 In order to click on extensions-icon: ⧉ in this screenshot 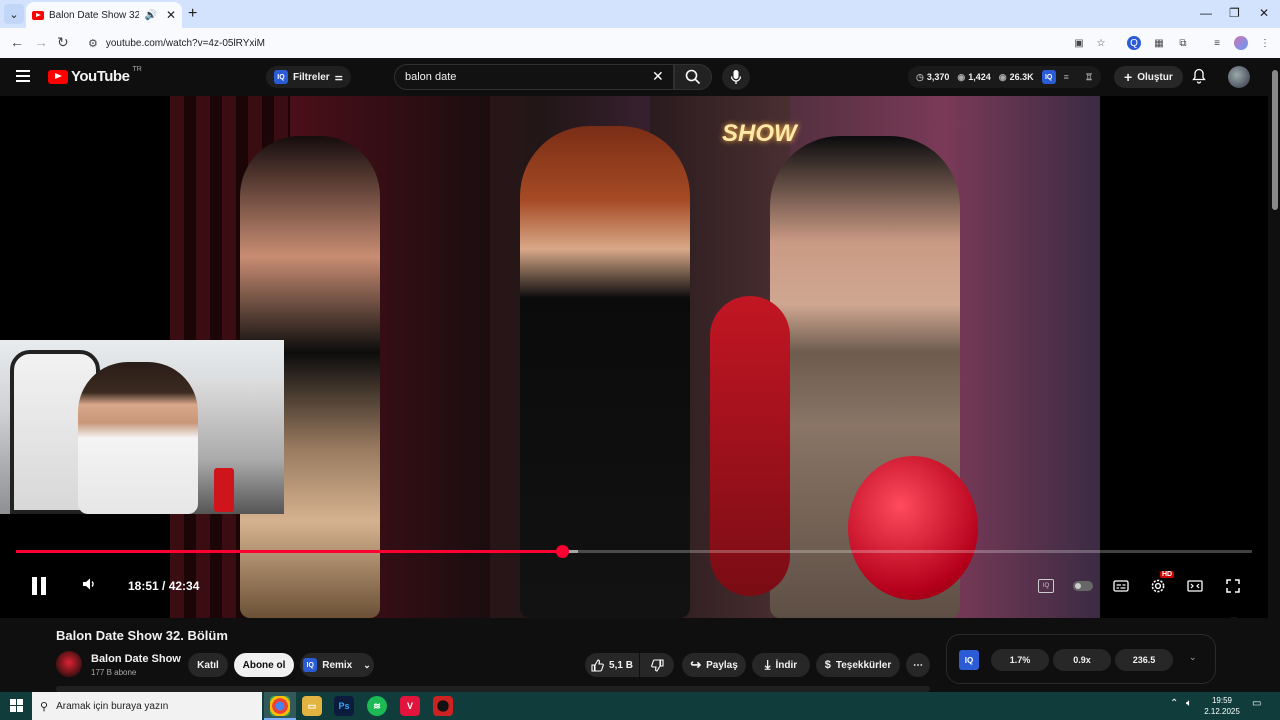, I will do `click(1183, 43)`.